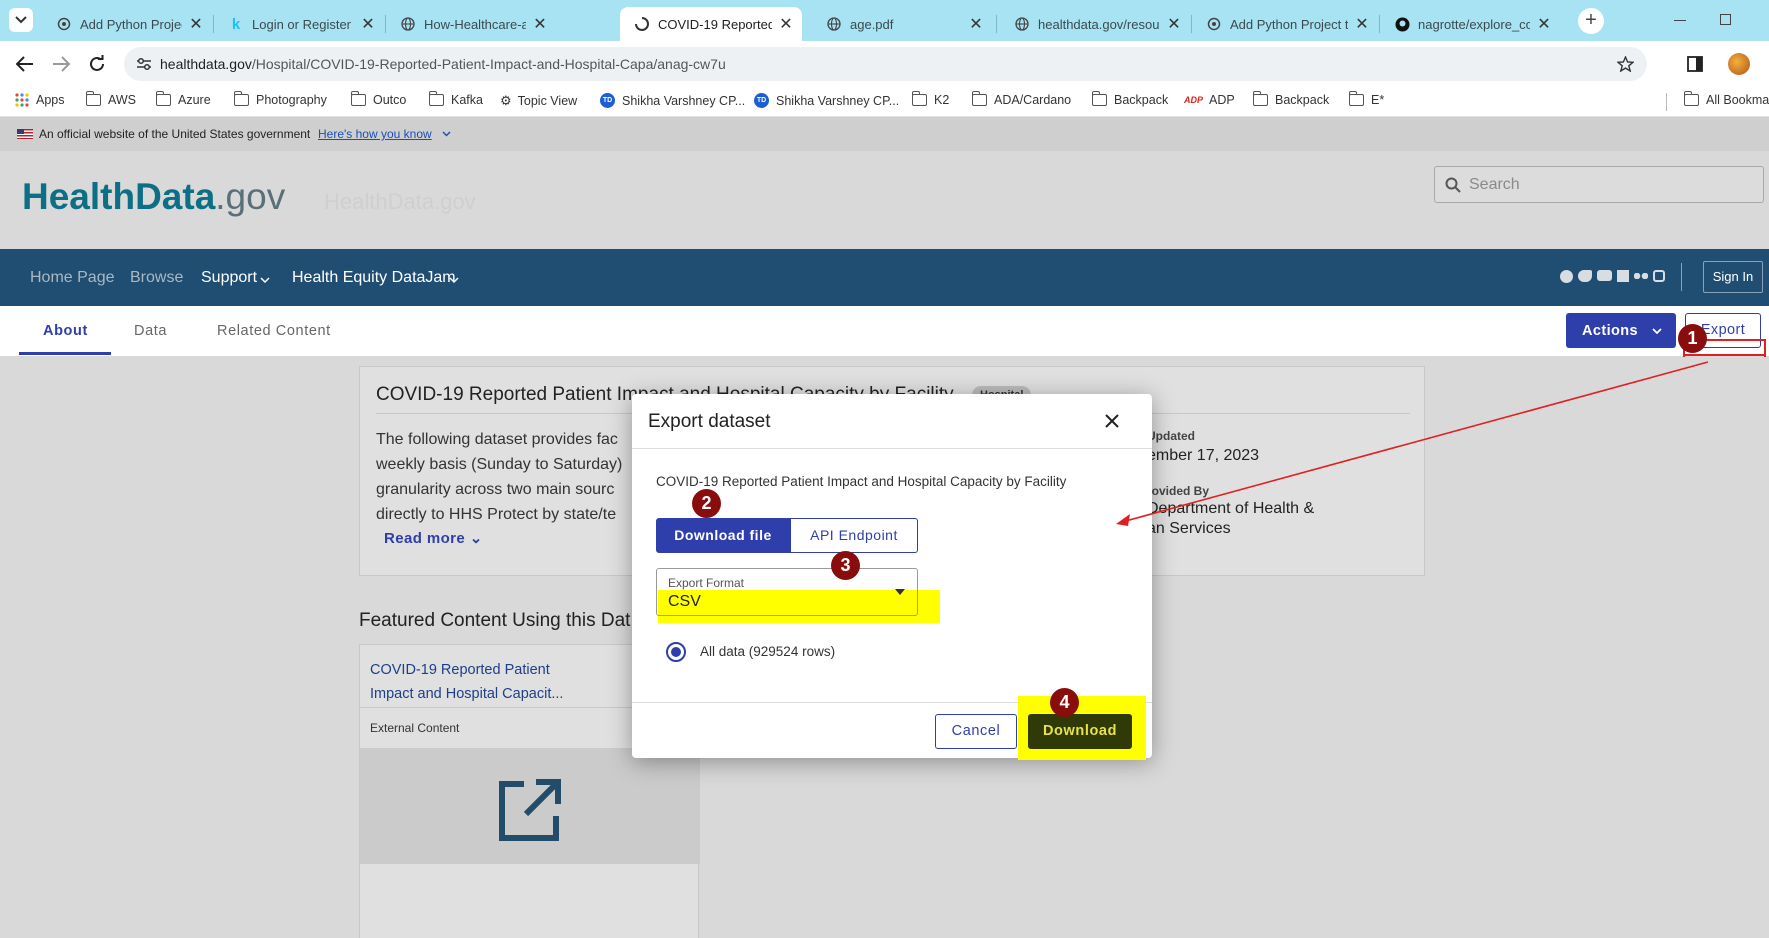  Describe the element at coordinates (40, 100) in the screenshot. I see `bookmark-apps: Apps` at that location.